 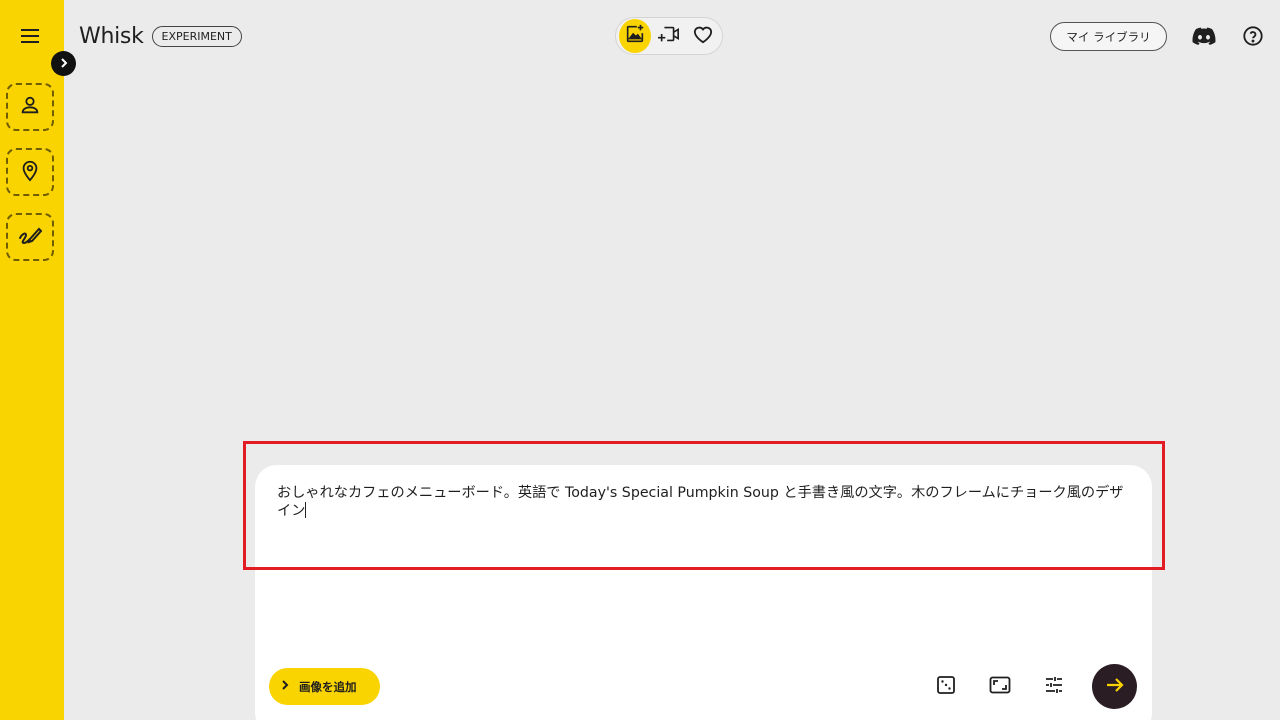 I want to click on brand: Whisk EXPERIMENT, so click(x=160, y=36).